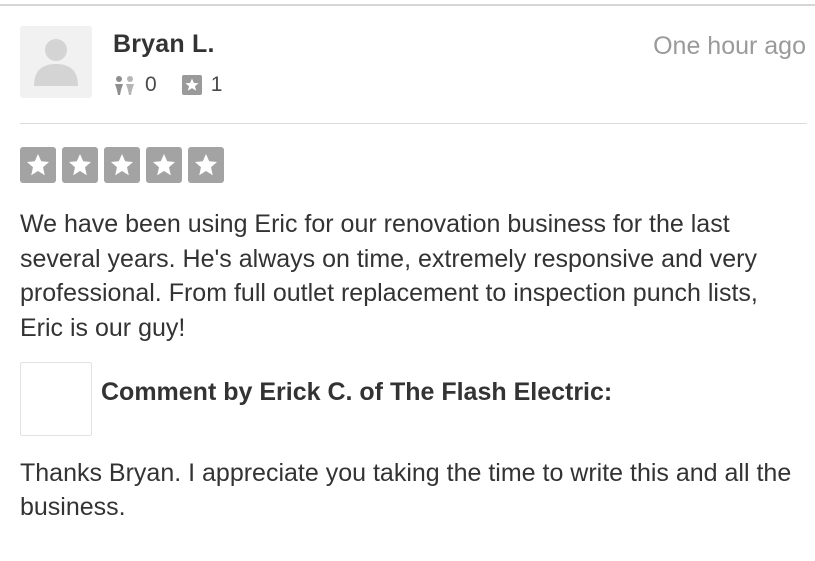  I want to click on friends-stat: 0, so click(135, 85).